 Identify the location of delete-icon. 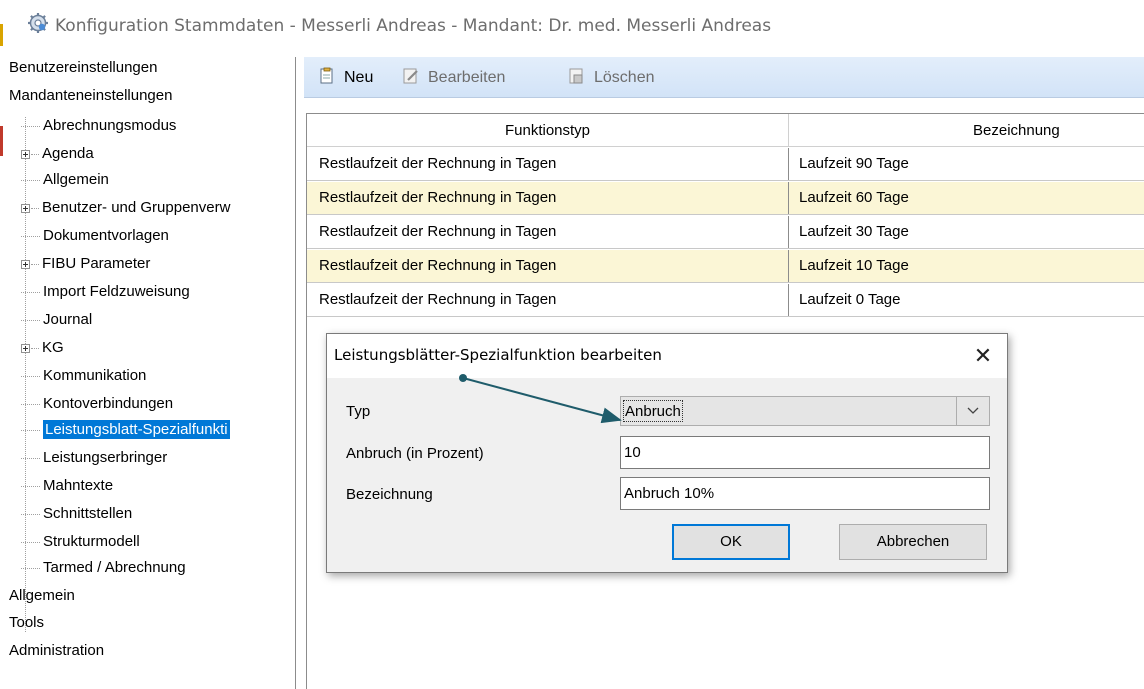
(576, 76).